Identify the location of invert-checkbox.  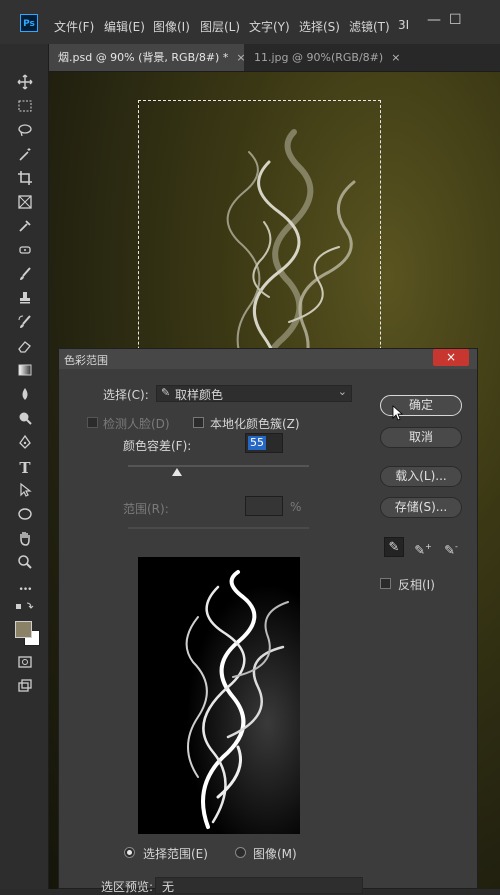
(385, 583).